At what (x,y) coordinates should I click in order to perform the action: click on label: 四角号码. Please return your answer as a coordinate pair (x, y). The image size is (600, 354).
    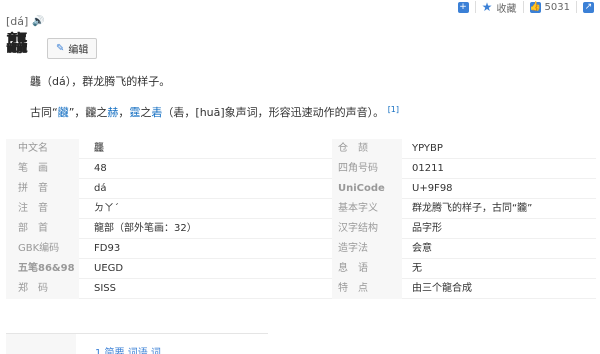
    Looking at the image, I should click on (367, 168).